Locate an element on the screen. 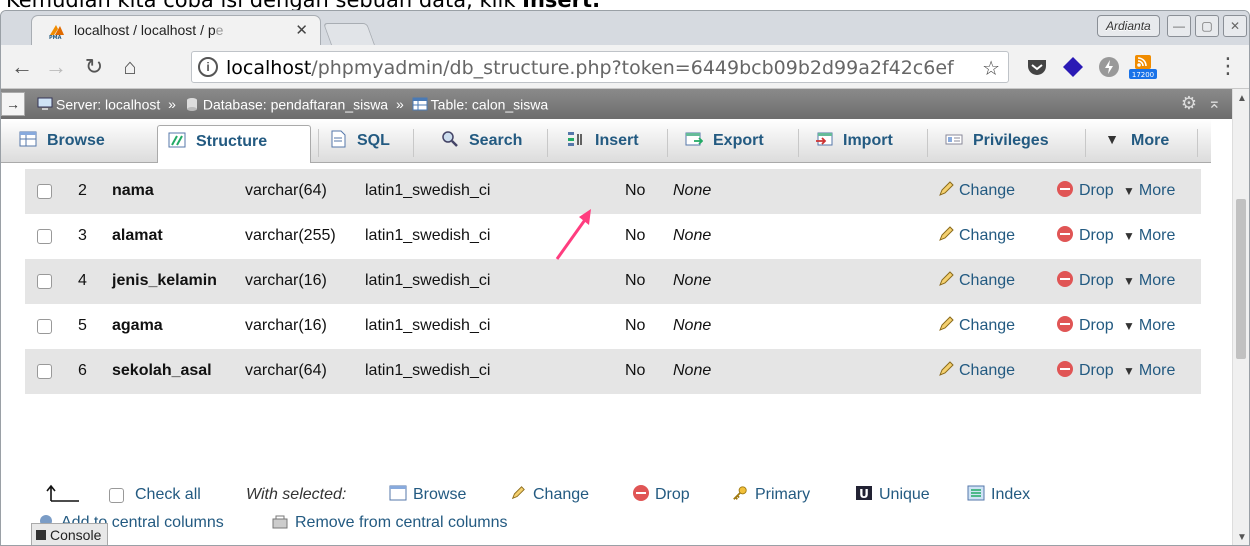 Image resolution: width=1250 pixels, height=546 pixels. tab-export: Export is located at coordinates (719, 144).